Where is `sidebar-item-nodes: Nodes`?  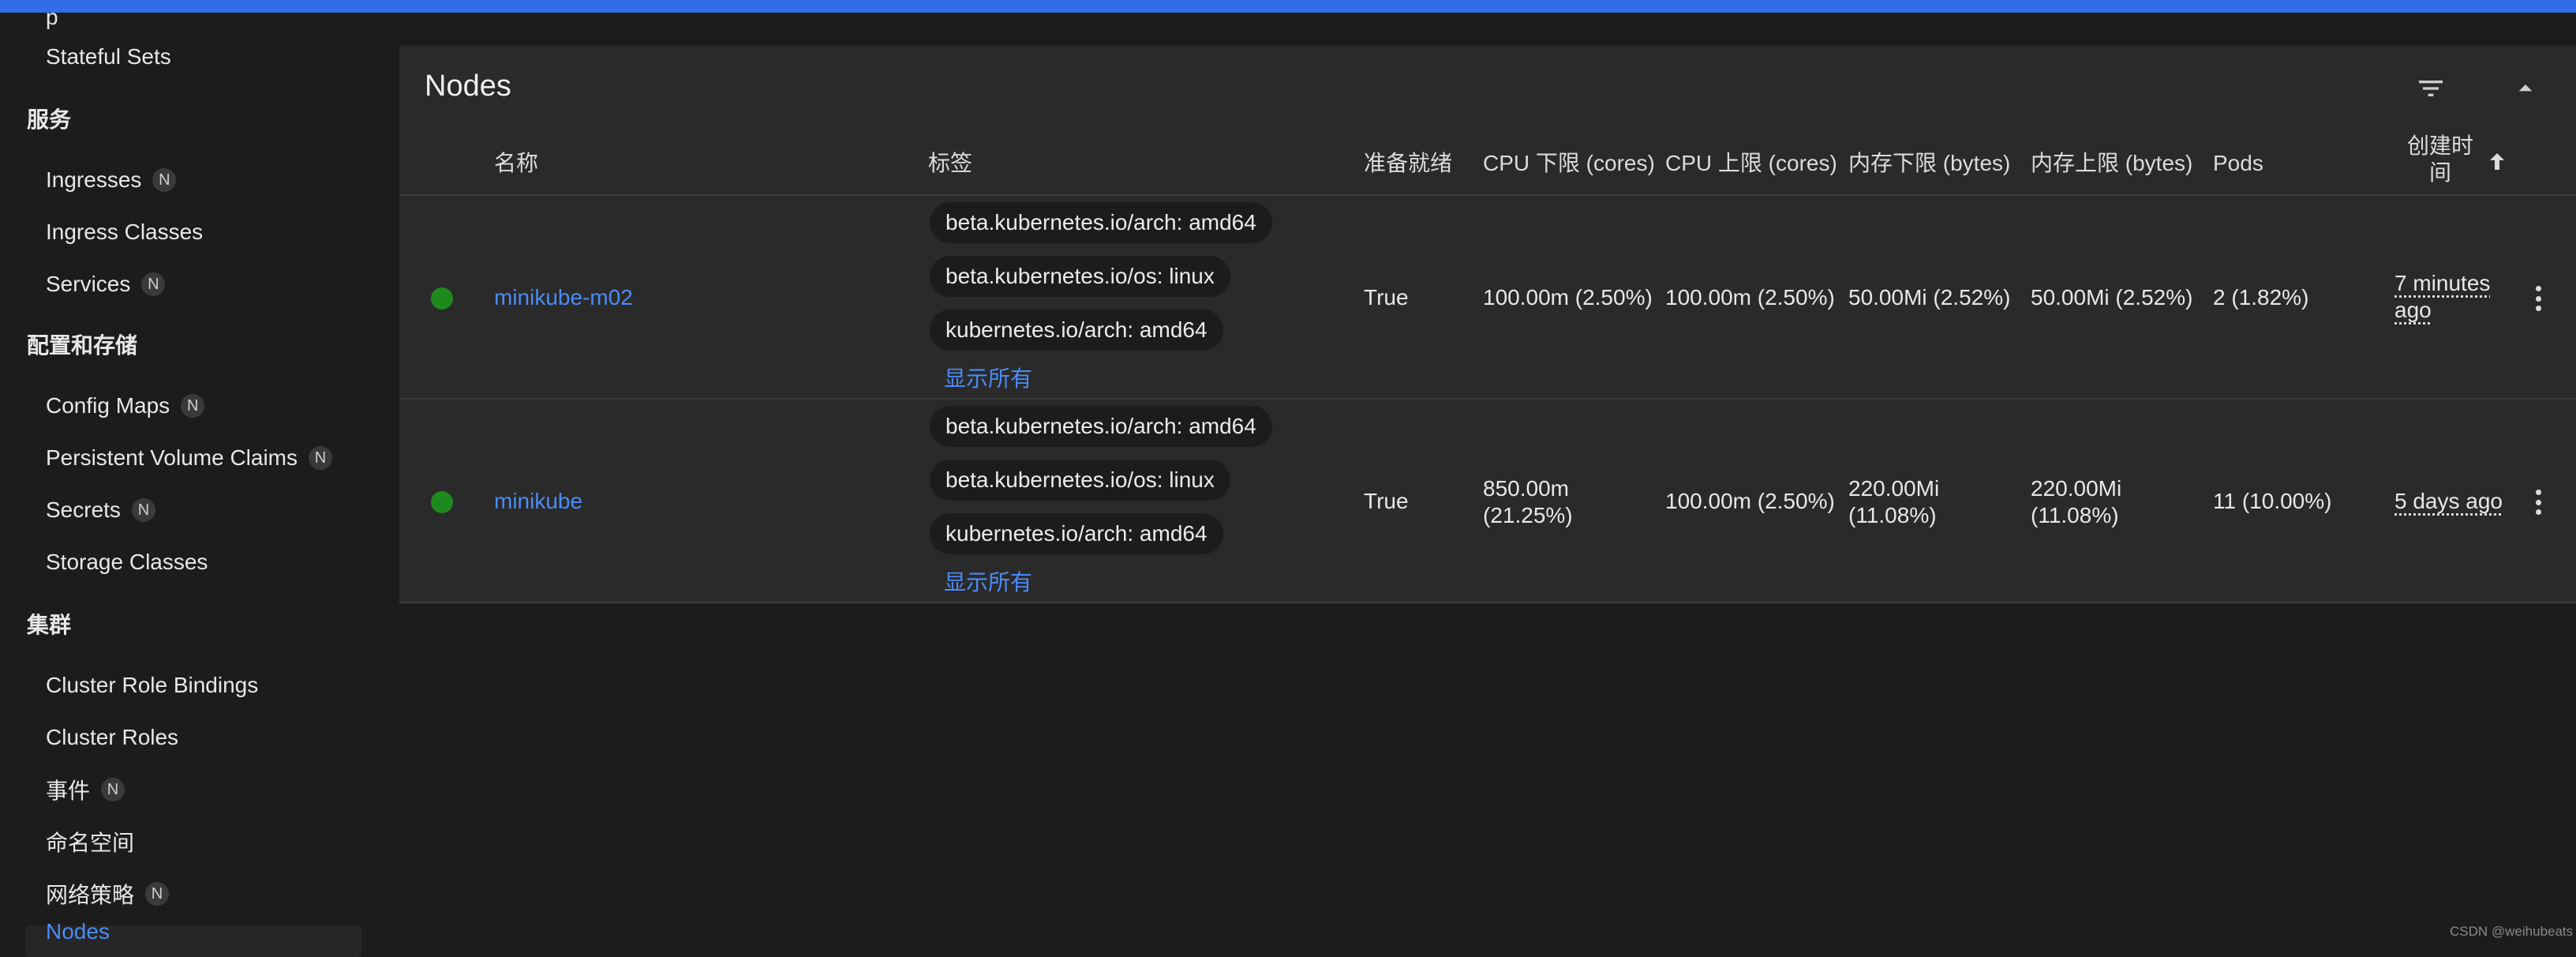 sidebar-item-nodes: Nodes is located at coordinates (78, 931).